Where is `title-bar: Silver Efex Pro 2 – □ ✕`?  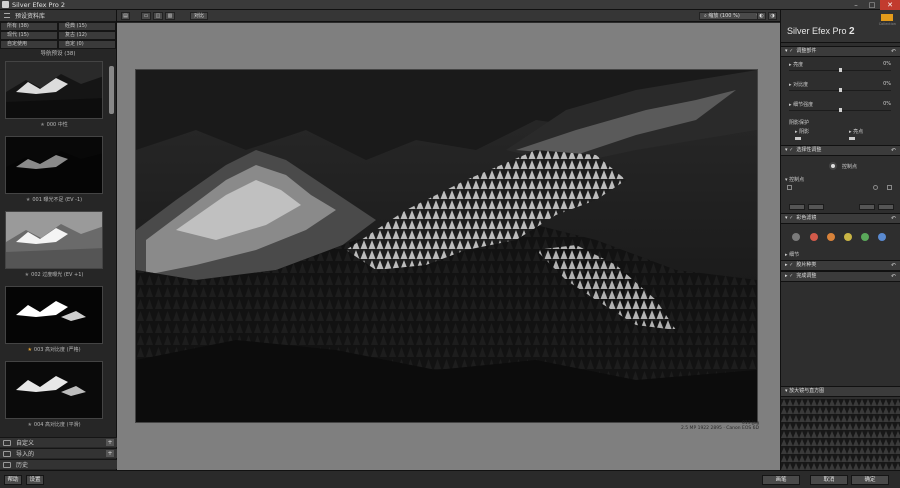
title-bar: Silver Efex Pro 2 – □ ✕ is located at coordinates (450, 5).